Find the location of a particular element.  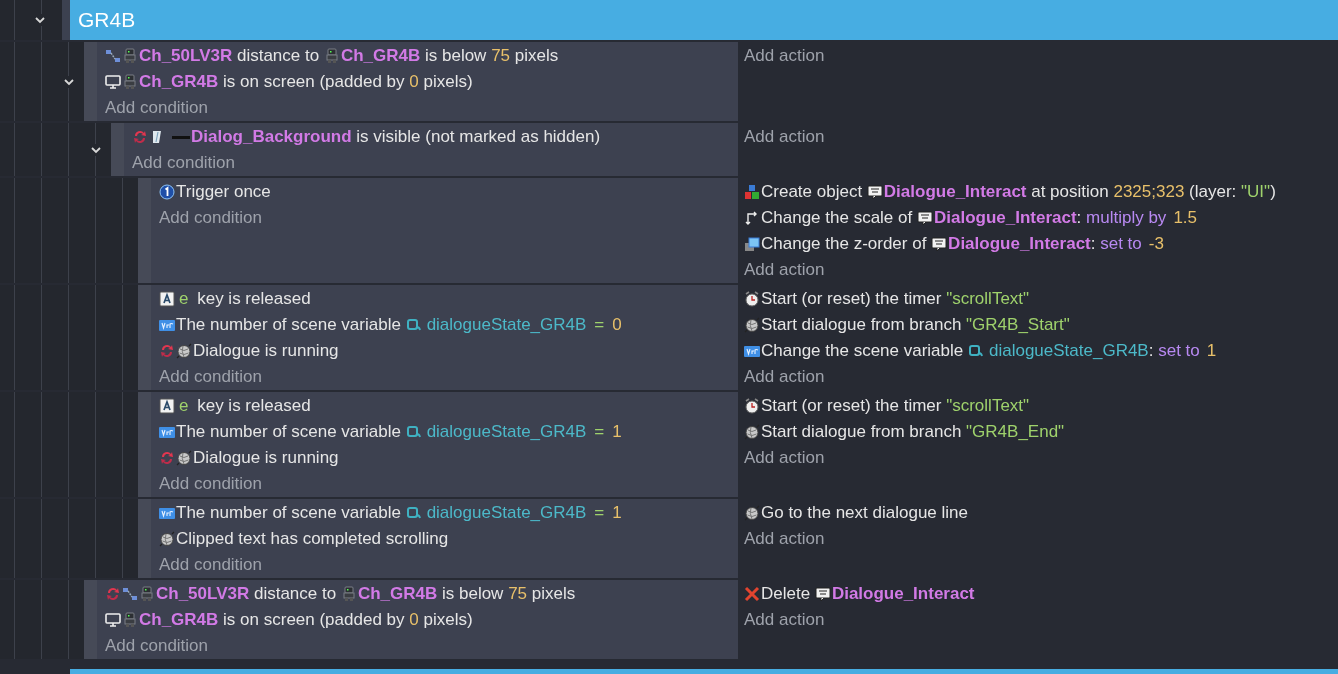

number-value: 2325;323 is located at coordinates (1149, 192).